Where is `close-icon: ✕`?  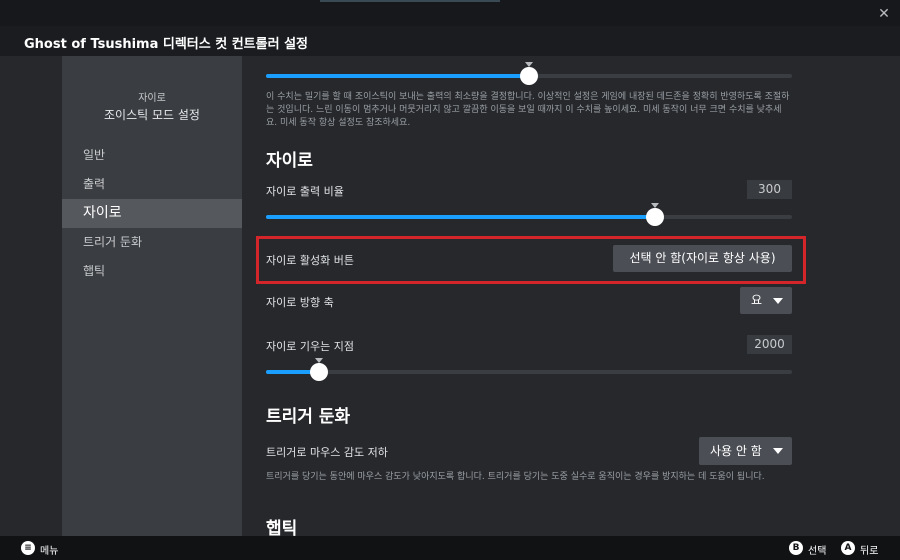
close-icon: ✕ is located at coordinates (884, 14).